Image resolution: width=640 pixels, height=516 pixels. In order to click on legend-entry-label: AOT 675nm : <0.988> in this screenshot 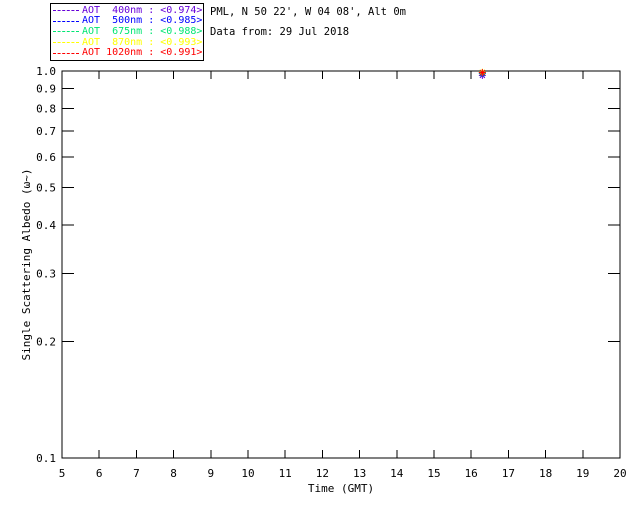, I will do `click(142, 31)`.